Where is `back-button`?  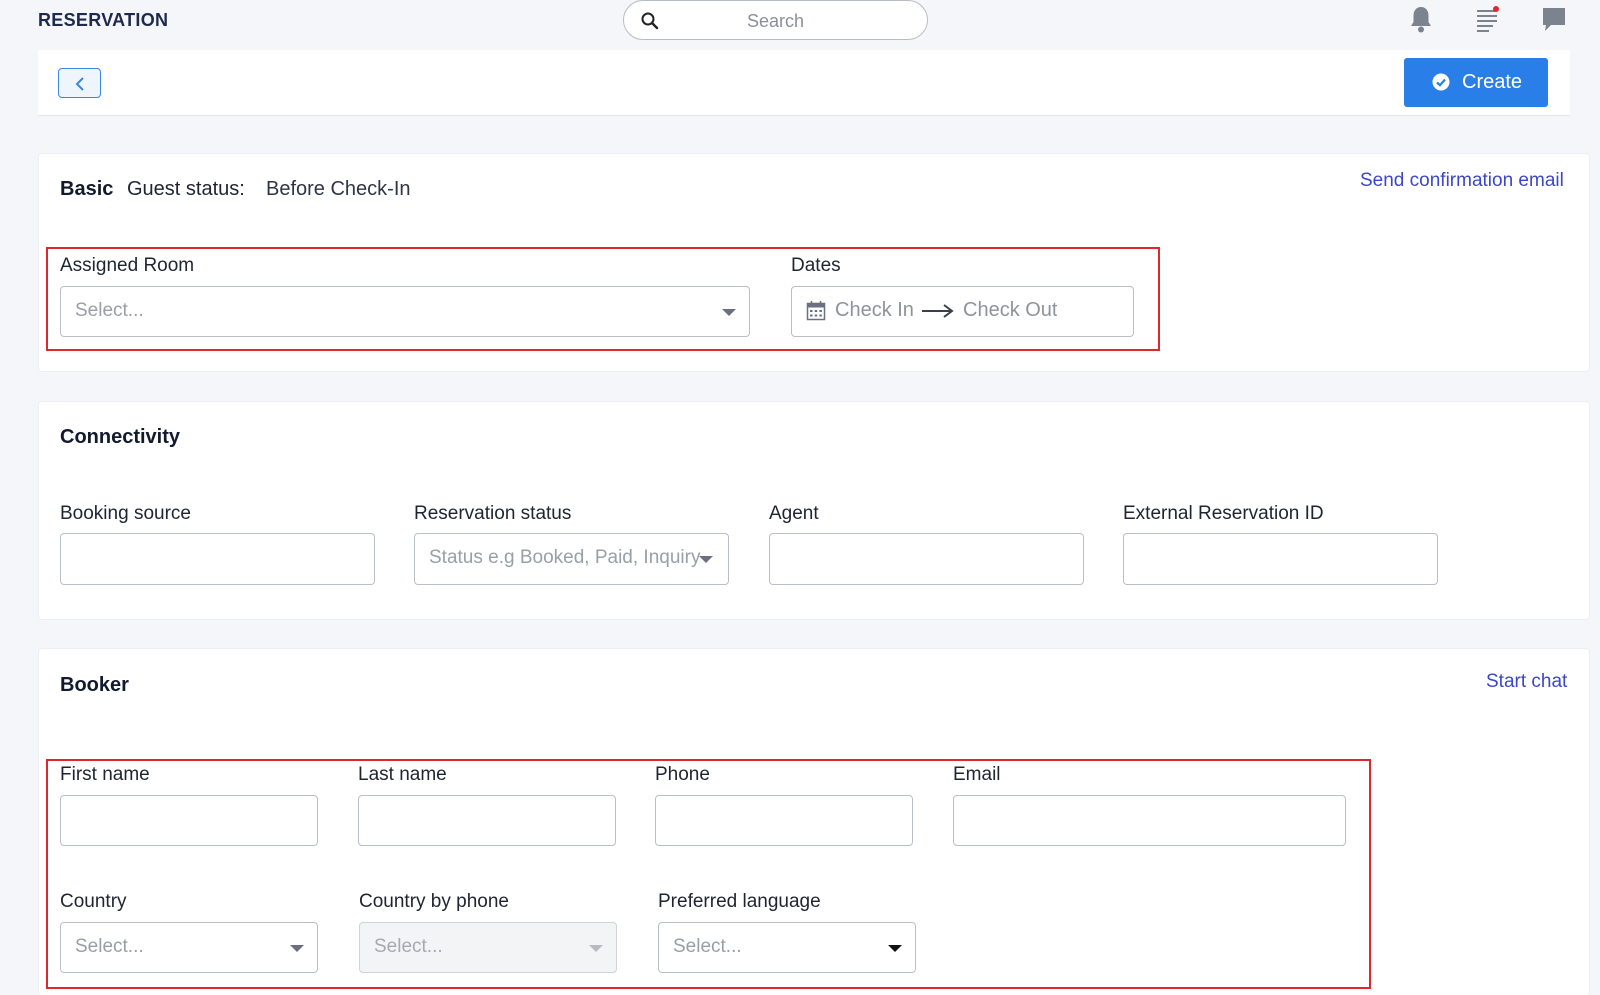
back-button is located at coordinates (79, 83).